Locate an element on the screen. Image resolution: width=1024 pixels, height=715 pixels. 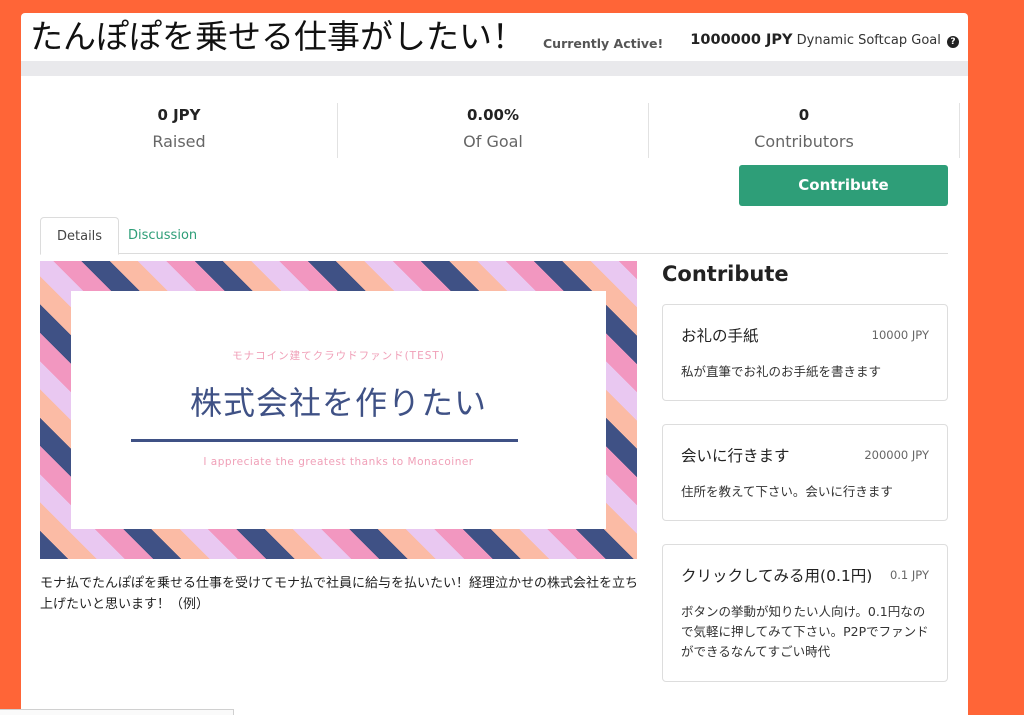
question-circle-icon: ? is located at coordinates (953, 42).